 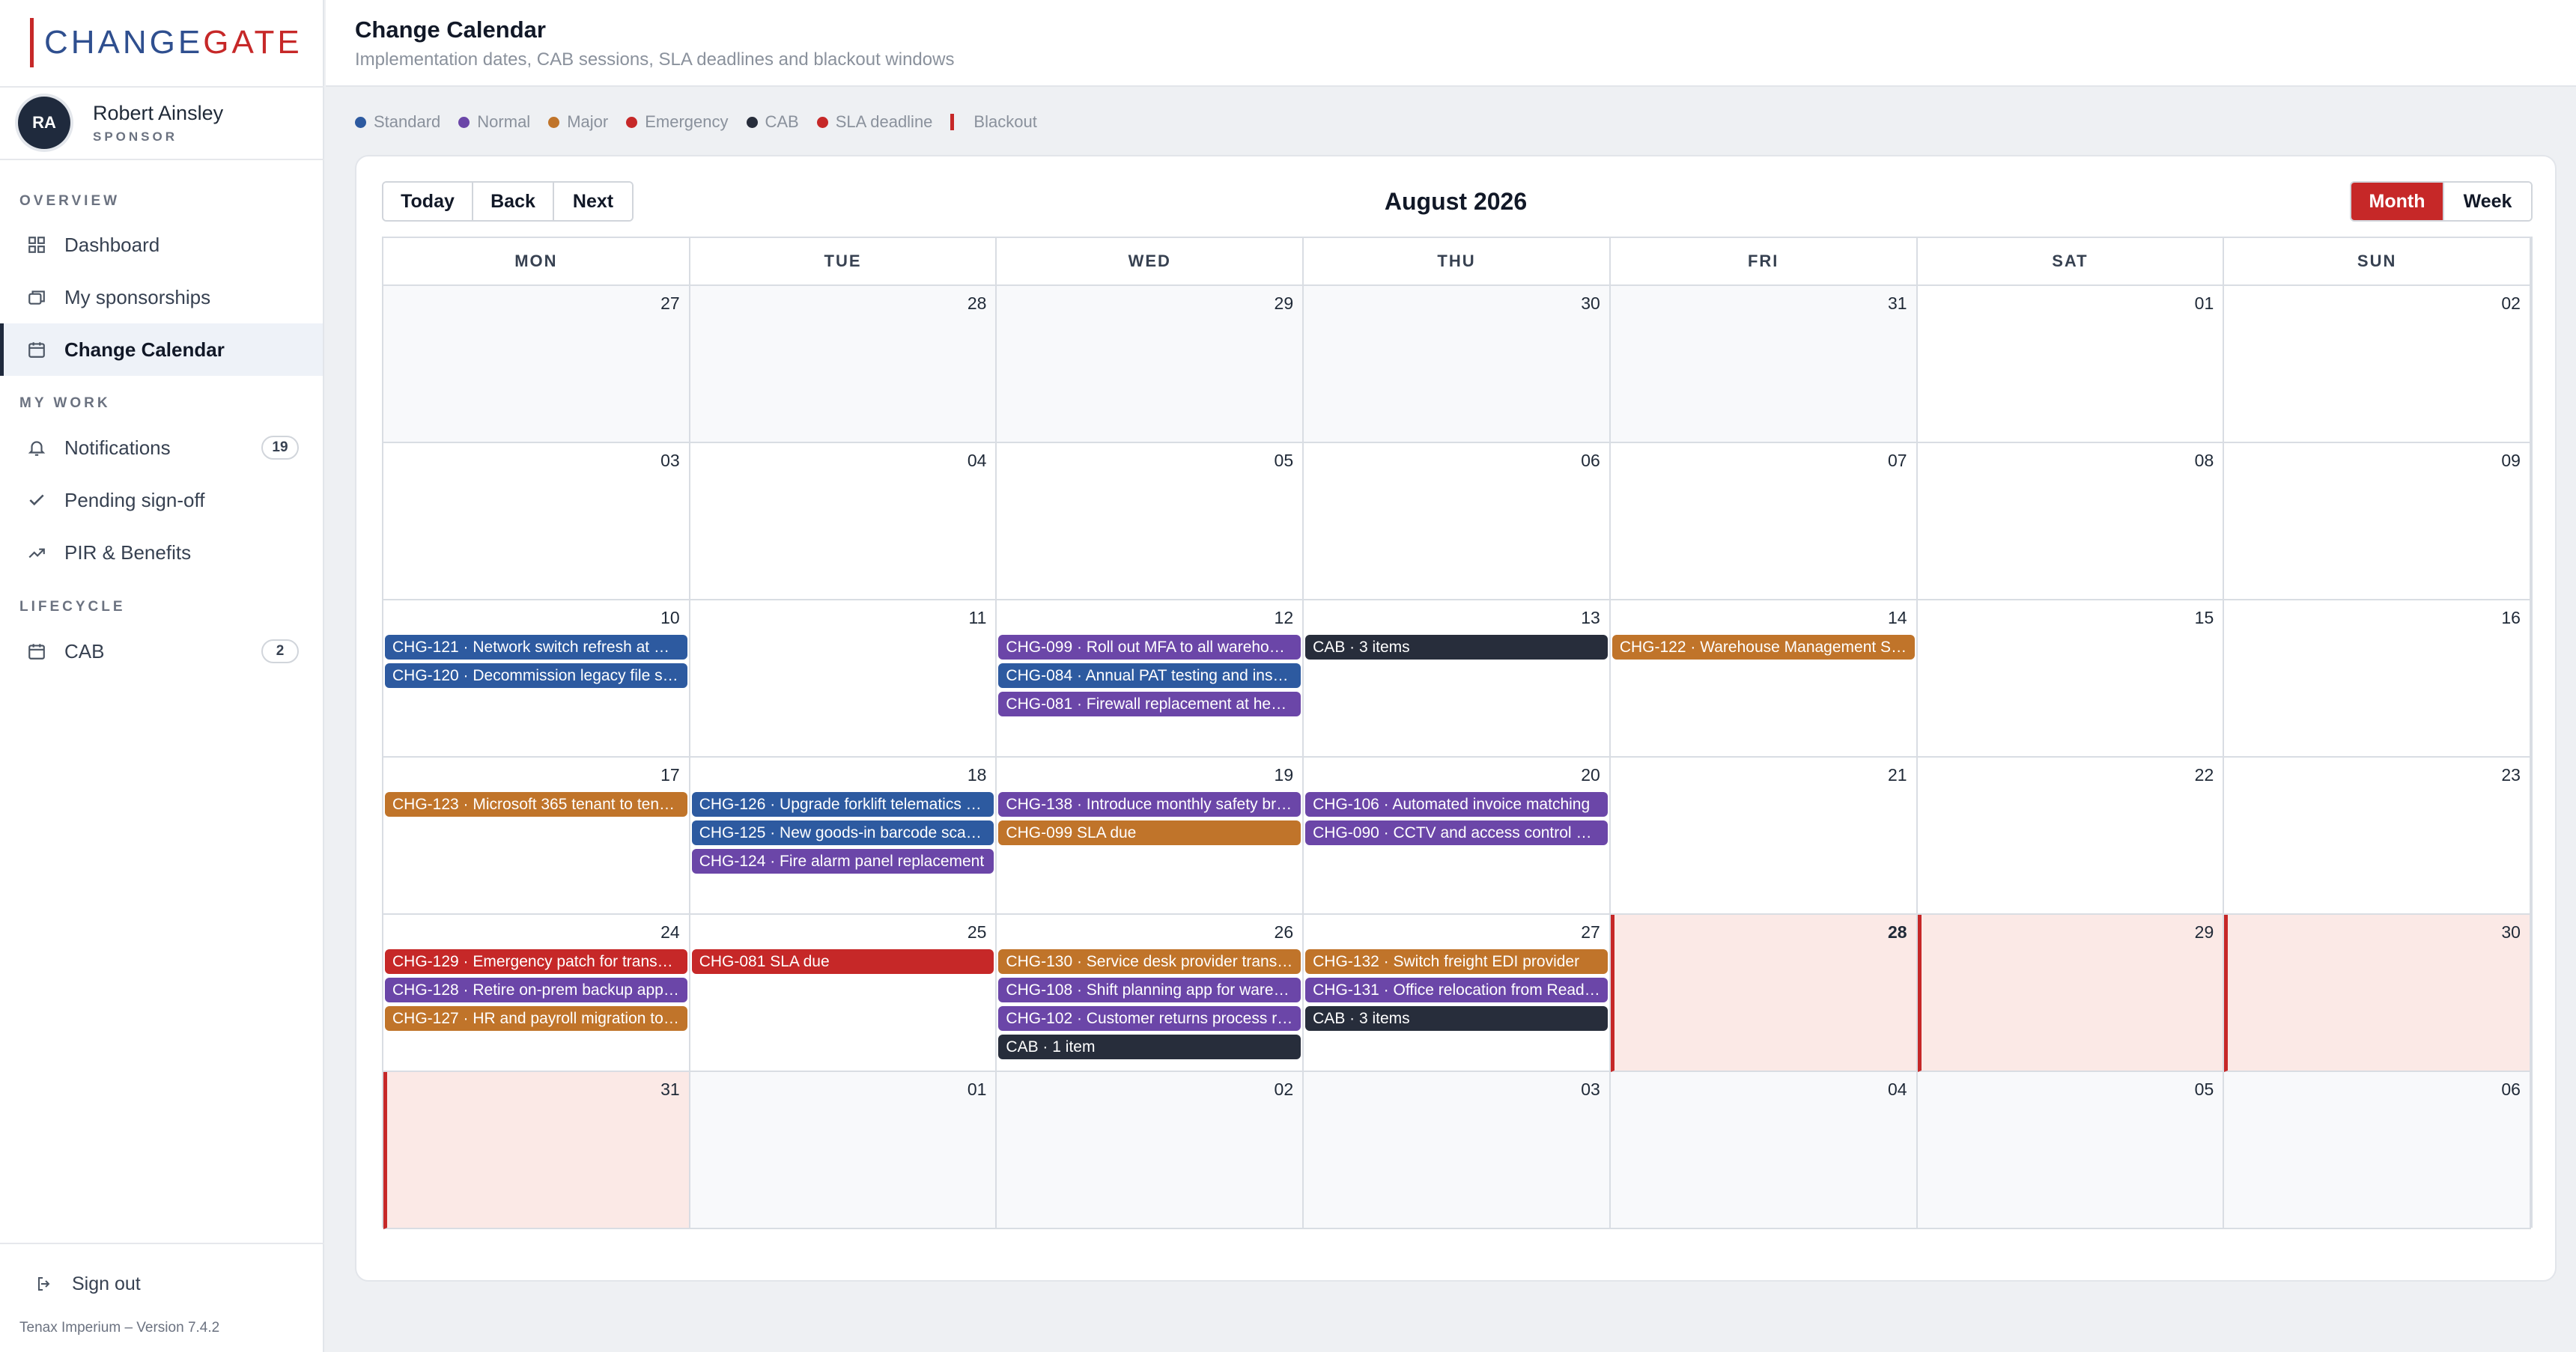 I want to click on sign-out-button: Sign out, so click(x=161, y=1284).